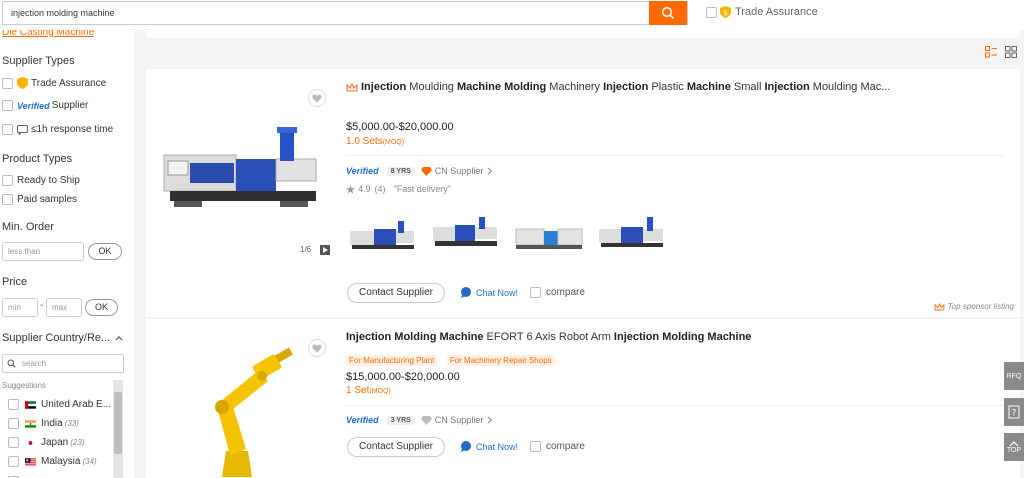 The image size is (1024, 478). I want to click on rfq-label: RFQ, so click(1014, 376).